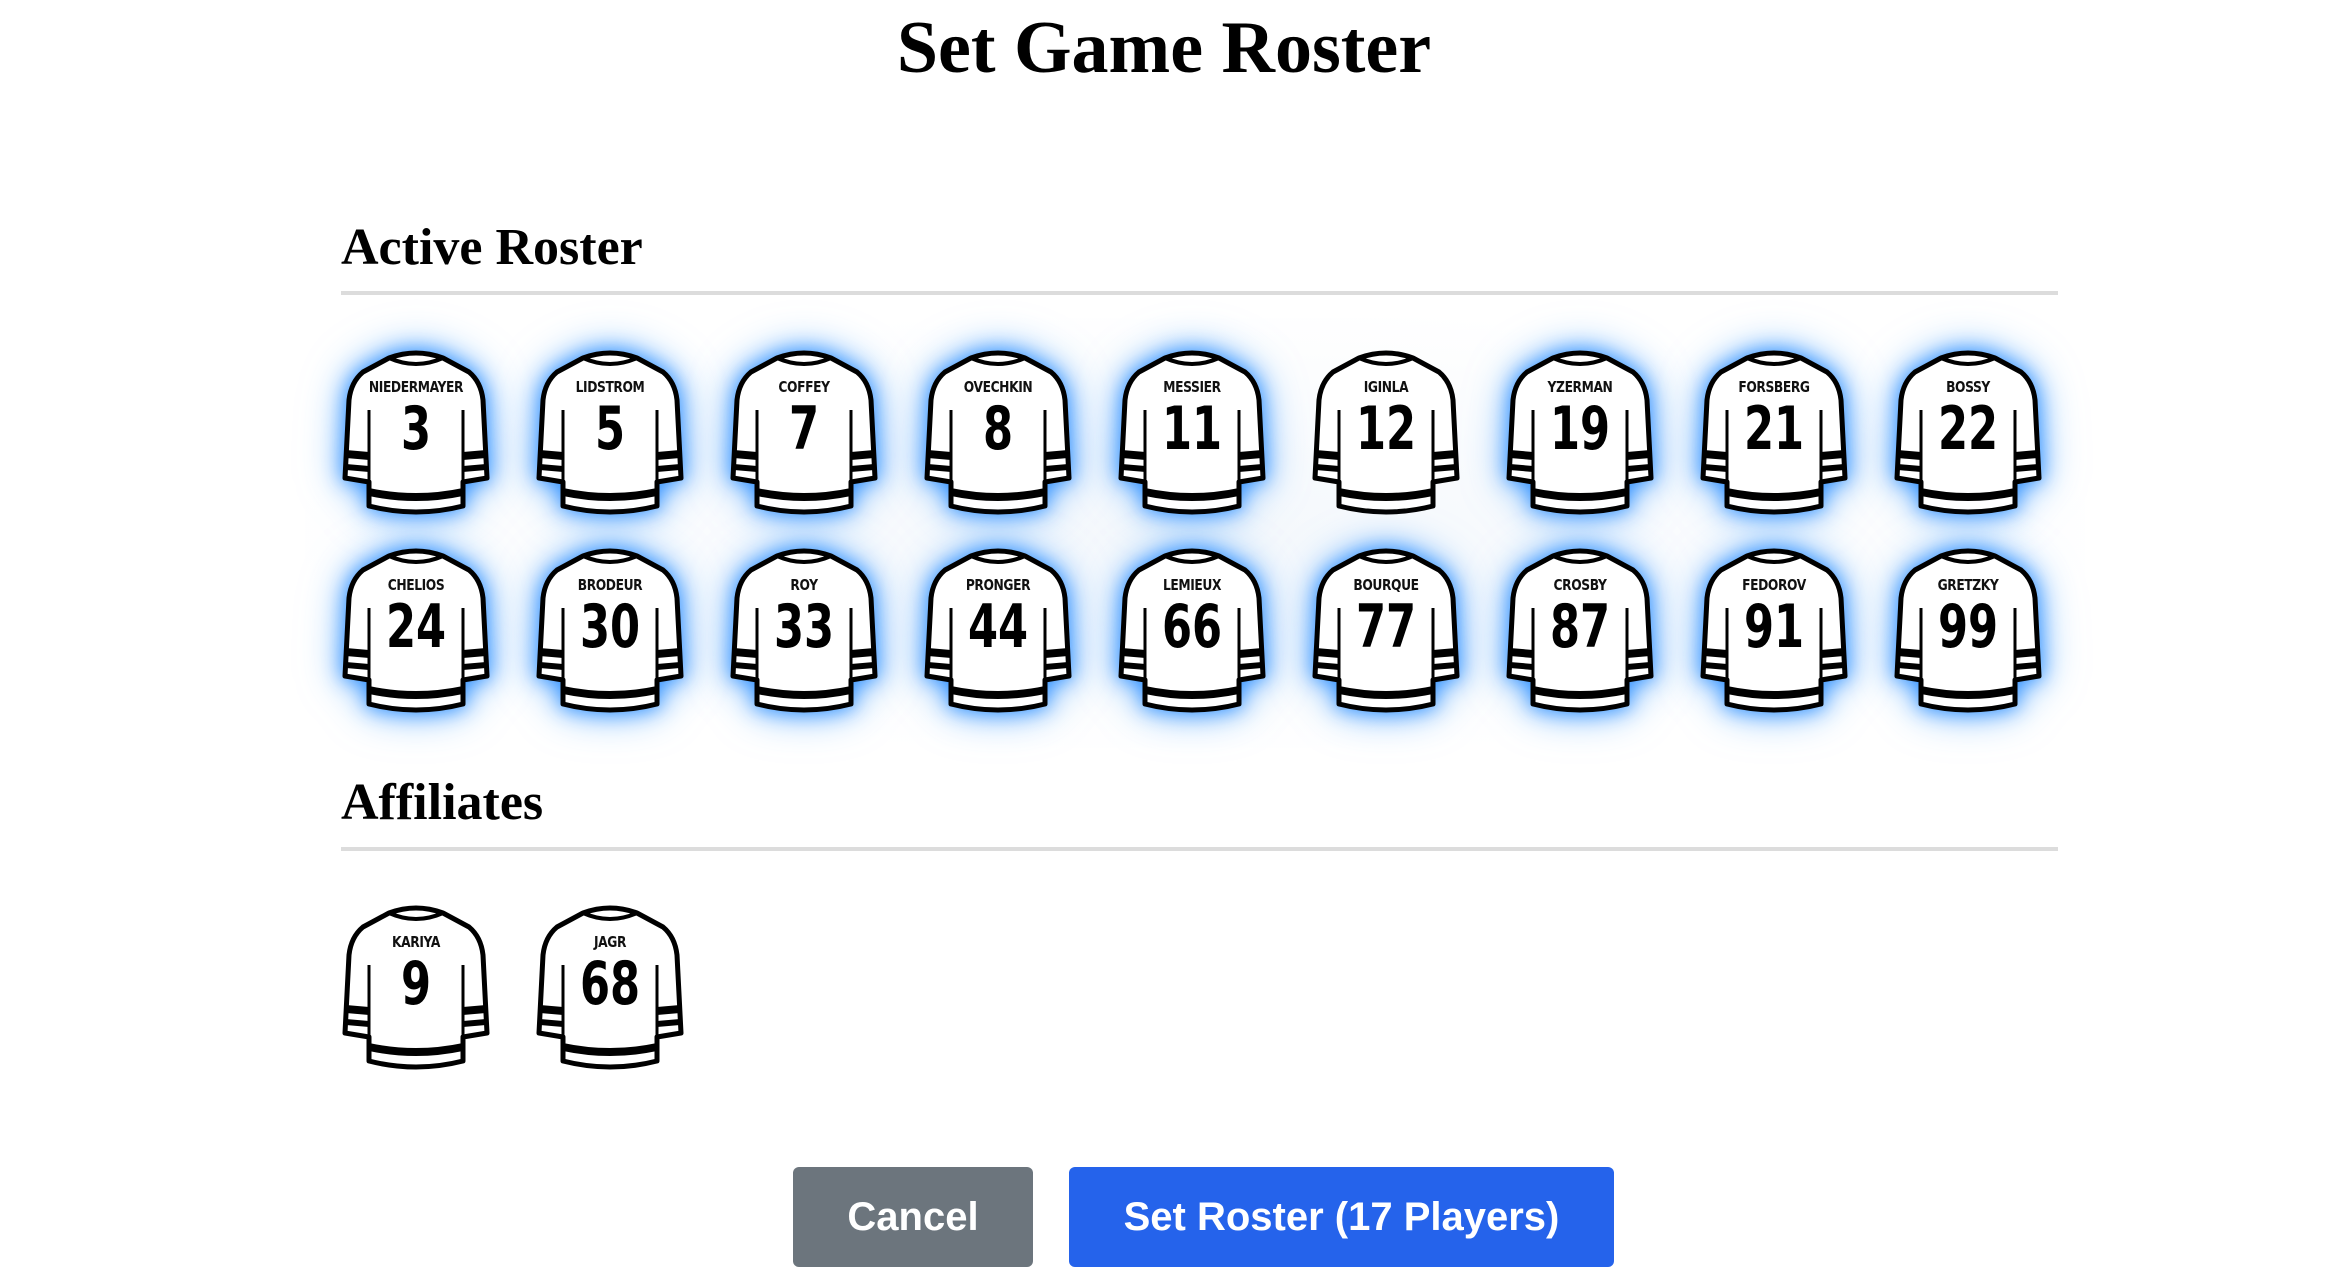  I want to click on player-jersey: CHELIOS 24, so click(416, 630).